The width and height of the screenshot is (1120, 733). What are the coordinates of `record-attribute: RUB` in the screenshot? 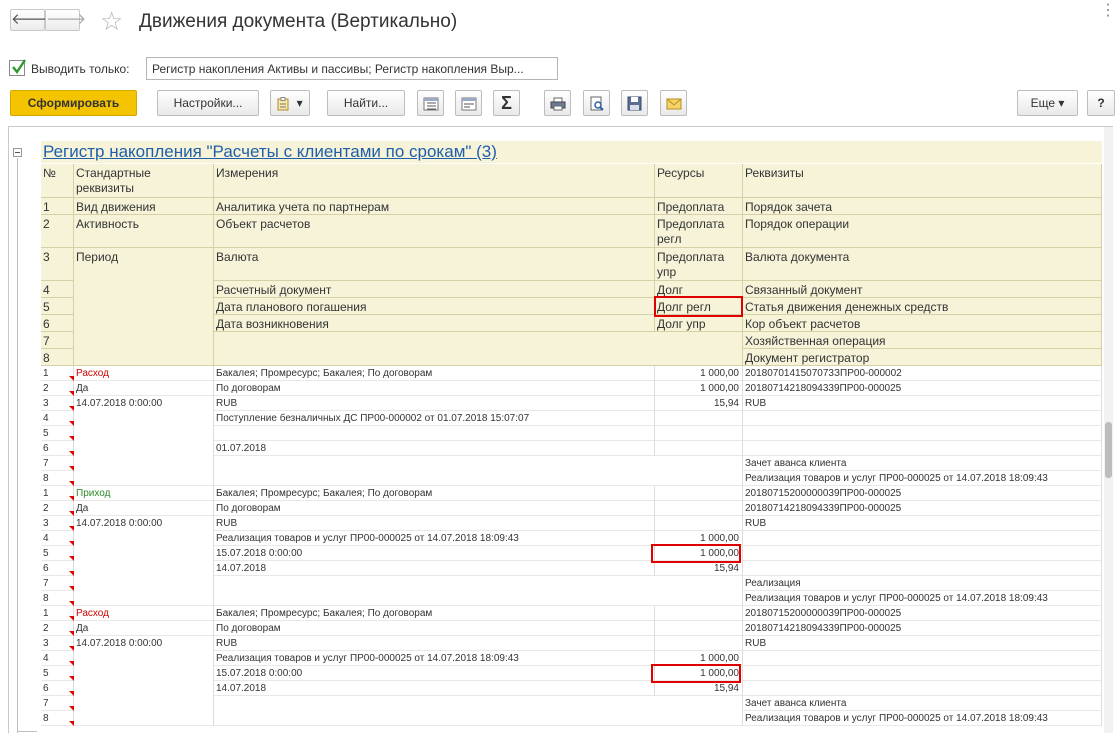 It's located at (922, 643).